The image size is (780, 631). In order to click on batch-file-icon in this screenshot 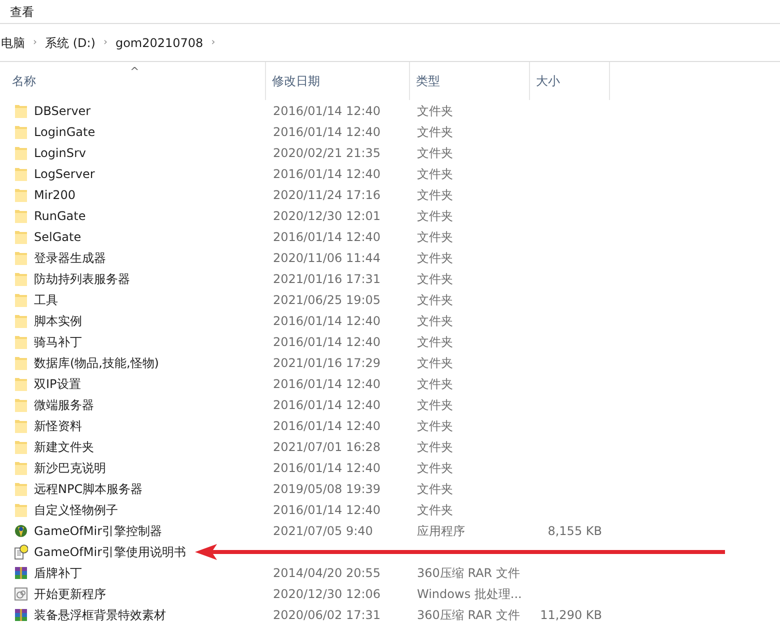, I will do `click(21, 594)`.